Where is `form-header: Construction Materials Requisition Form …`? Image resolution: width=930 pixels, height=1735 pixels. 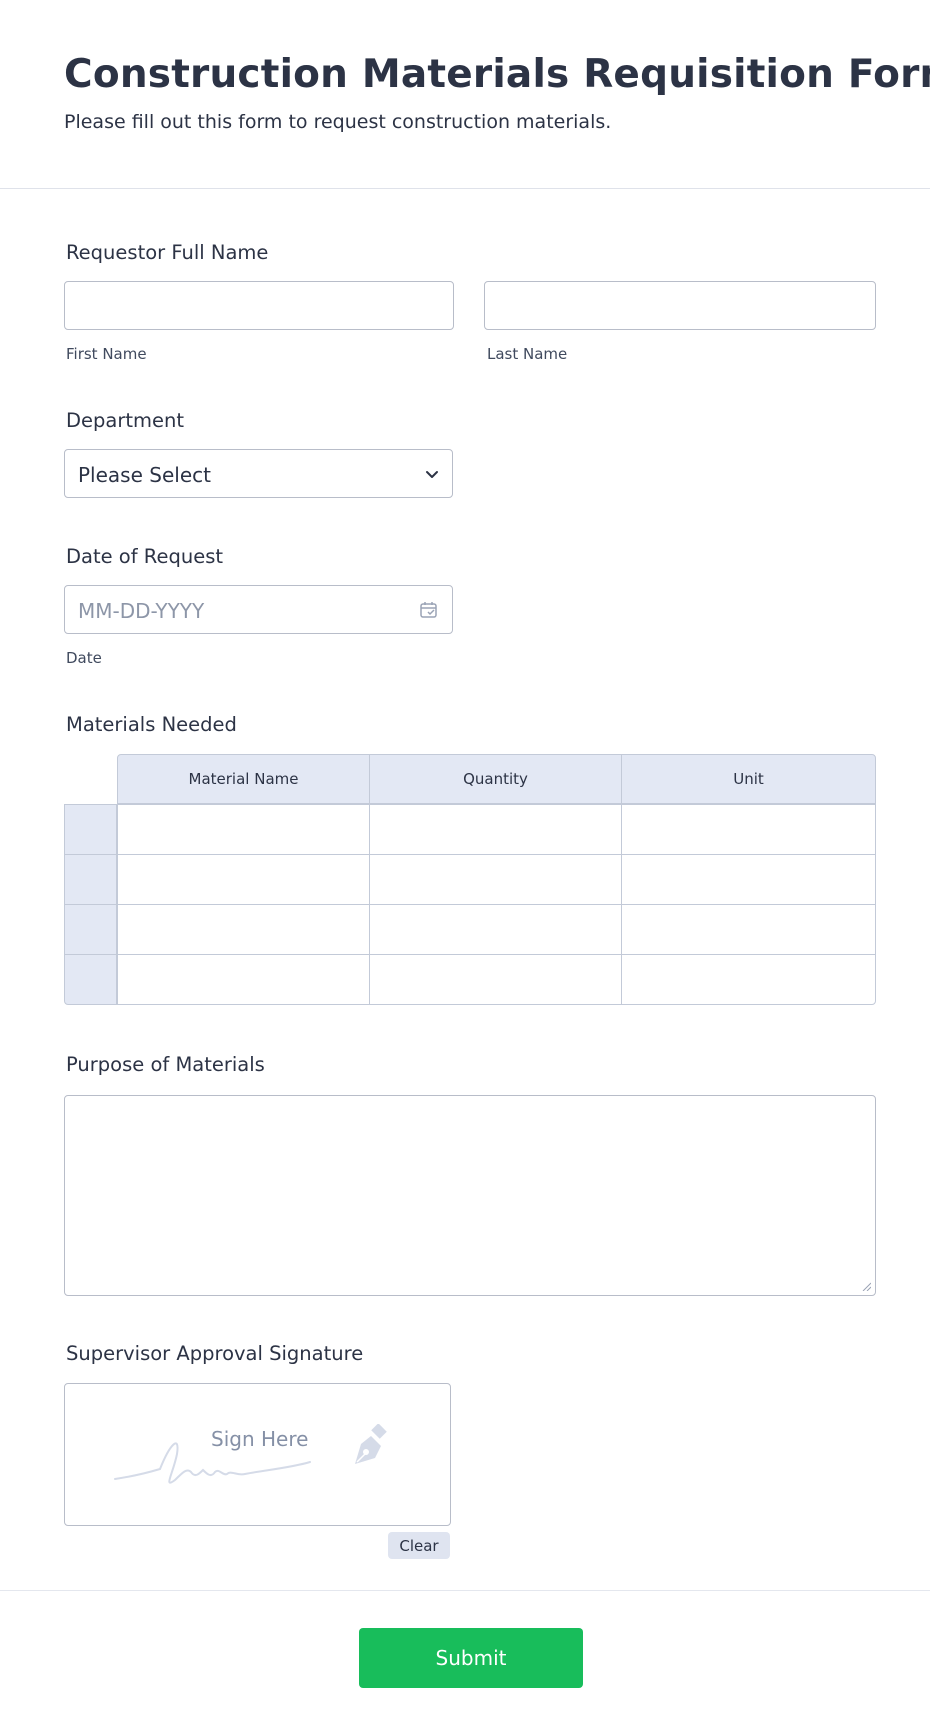
form-header: Construction Materials Requisition Form … is located at coordinates (465, 94).